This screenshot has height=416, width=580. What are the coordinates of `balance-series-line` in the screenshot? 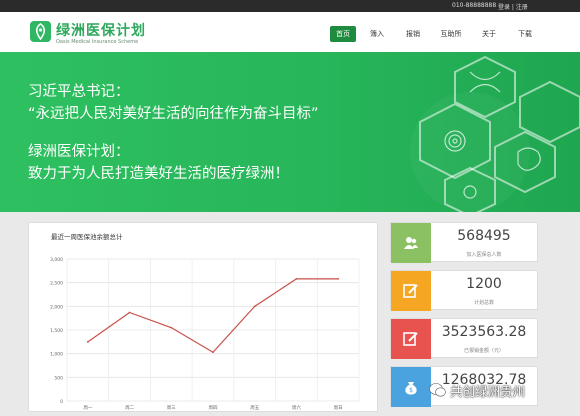 It's located at (213, 316).